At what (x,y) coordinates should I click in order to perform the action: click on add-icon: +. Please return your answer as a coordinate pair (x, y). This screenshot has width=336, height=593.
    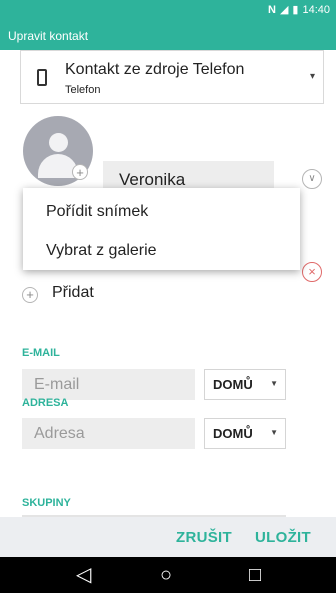
    Looking at the image, I should click on (30, 295).